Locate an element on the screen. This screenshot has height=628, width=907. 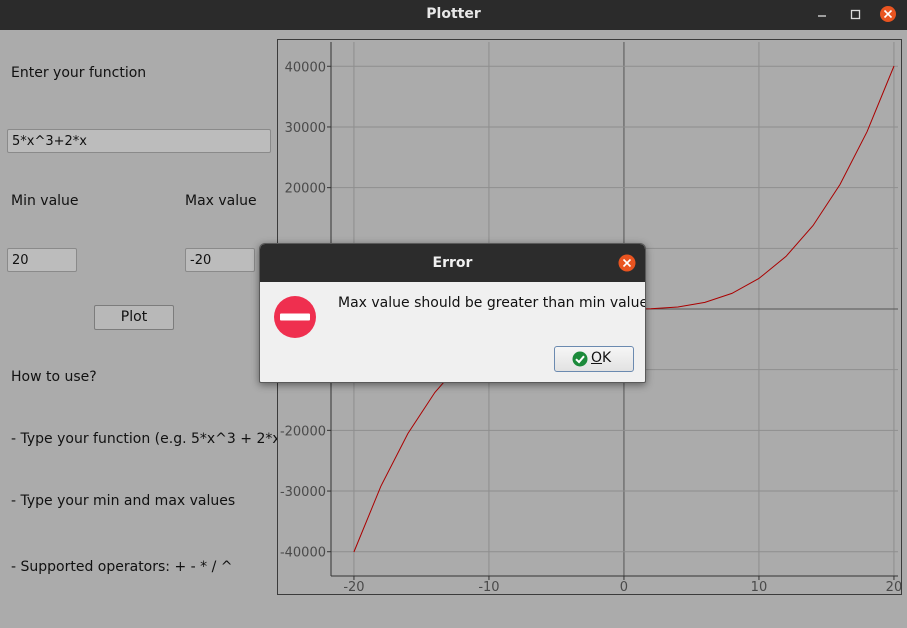
ok-button: OK is located at coordinates (594, 359).